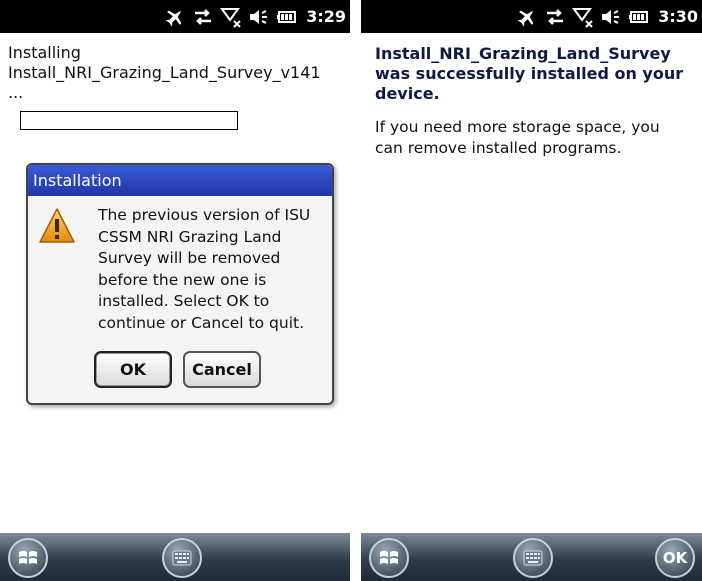 This screenshot has width=702, height=581. I want to click on install-filename: Install_NRI_Grazing_Land_Survey_v141, so click(164, 72).